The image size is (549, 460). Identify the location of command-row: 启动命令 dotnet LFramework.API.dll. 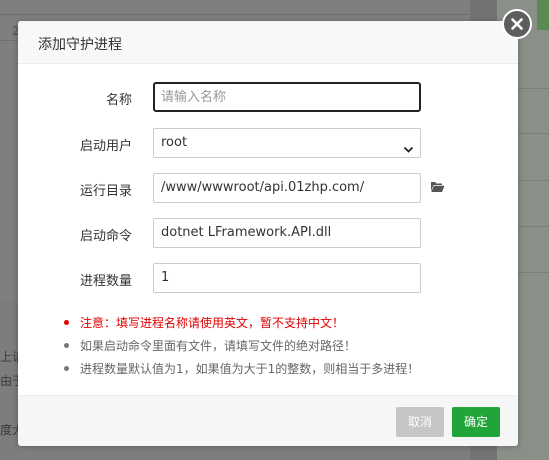
(268, 233).